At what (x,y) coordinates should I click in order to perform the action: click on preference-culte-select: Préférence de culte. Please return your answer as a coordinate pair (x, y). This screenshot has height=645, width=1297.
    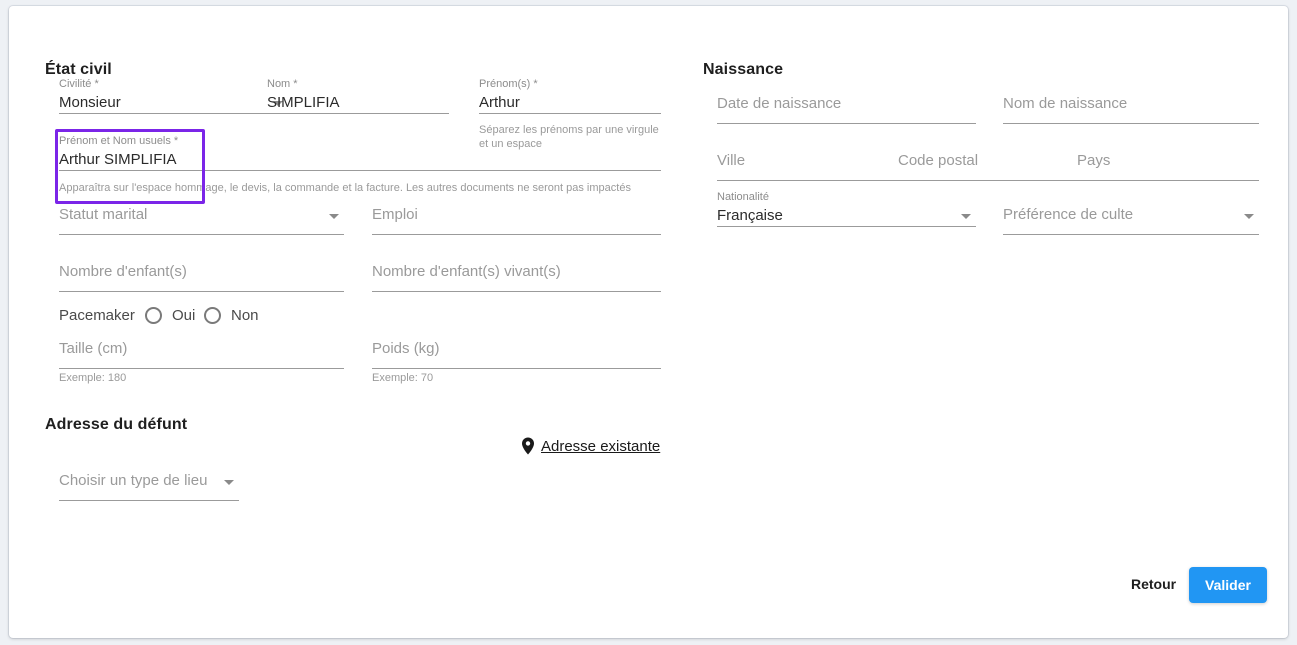
    Looking at the image, I should click on (1131, 220).